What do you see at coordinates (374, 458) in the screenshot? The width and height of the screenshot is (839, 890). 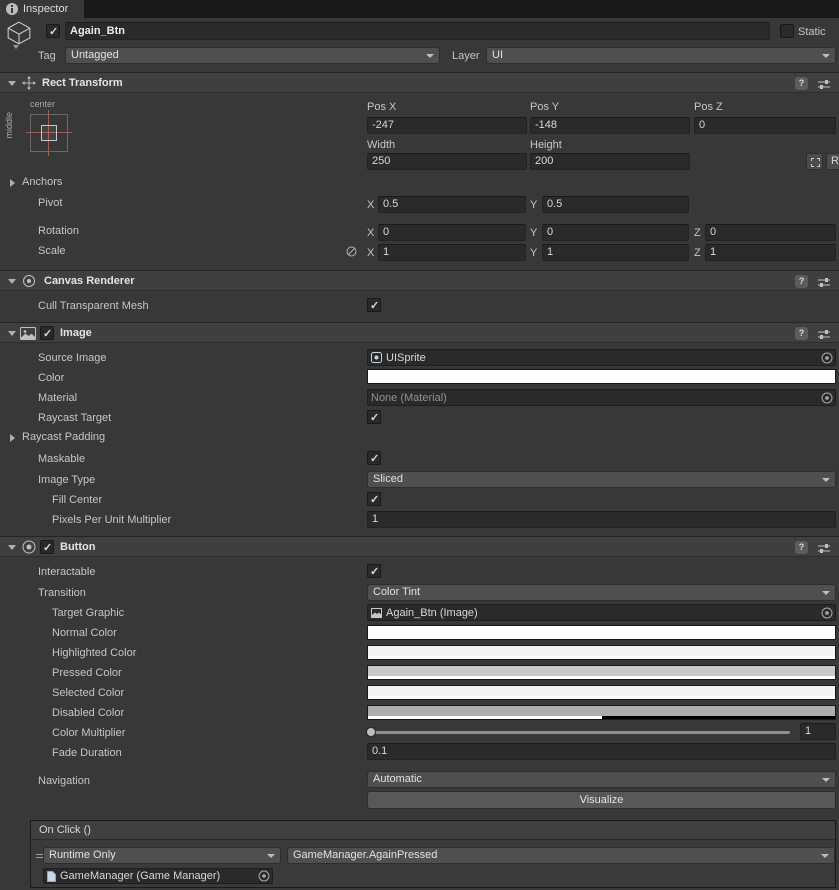 I see `maskable-checkbox` at bounding box center [374, 458].